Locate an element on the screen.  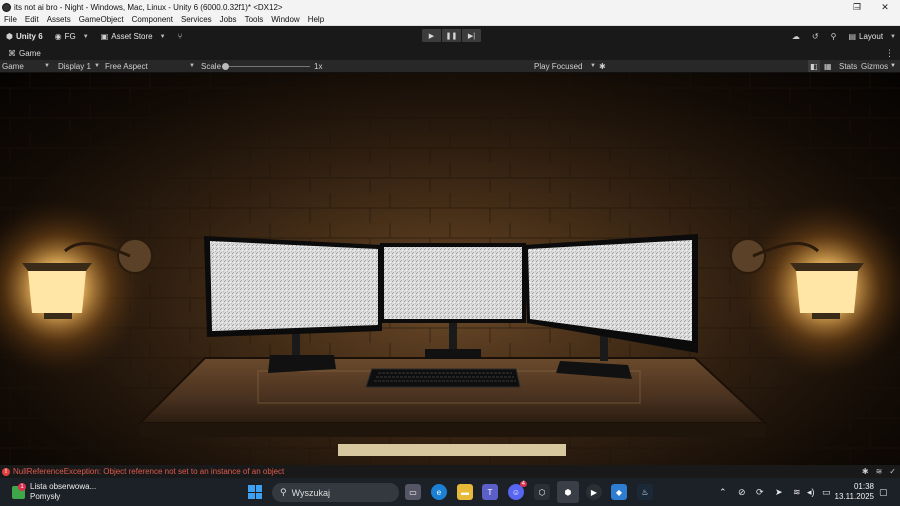
history-icon: ↺ is located at coordinates (815, 36).